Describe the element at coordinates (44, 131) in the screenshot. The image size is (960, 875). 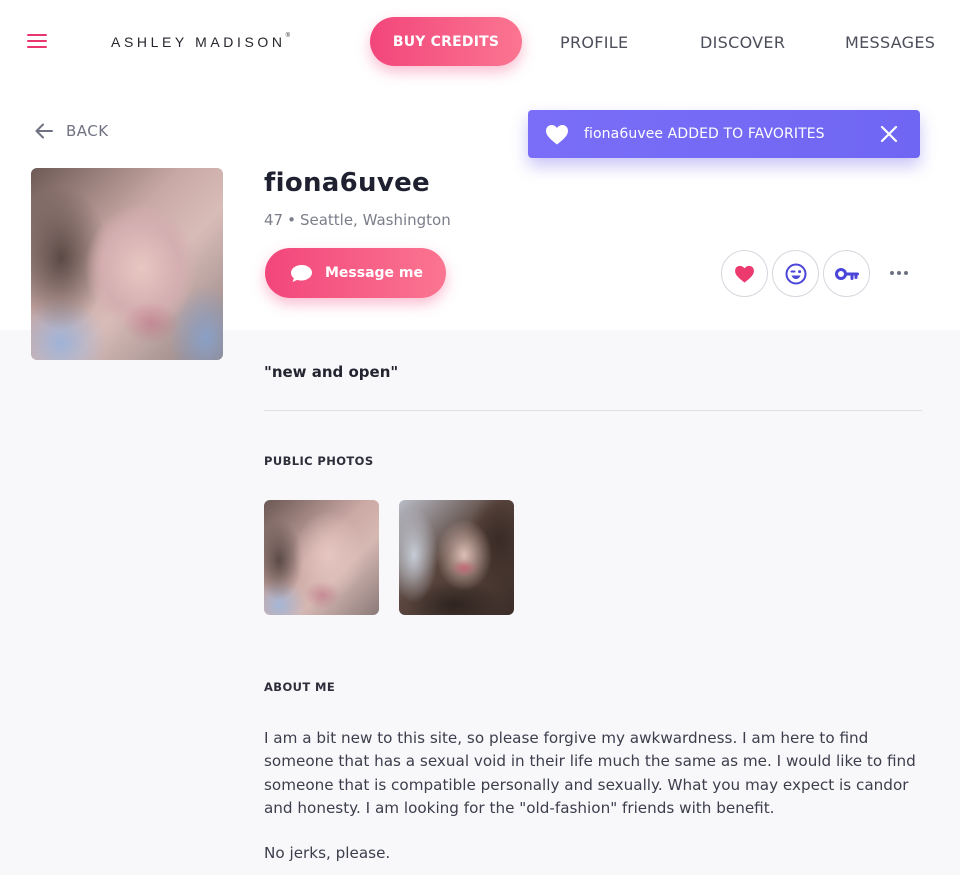
I see `arrow-left-icon` at that location.